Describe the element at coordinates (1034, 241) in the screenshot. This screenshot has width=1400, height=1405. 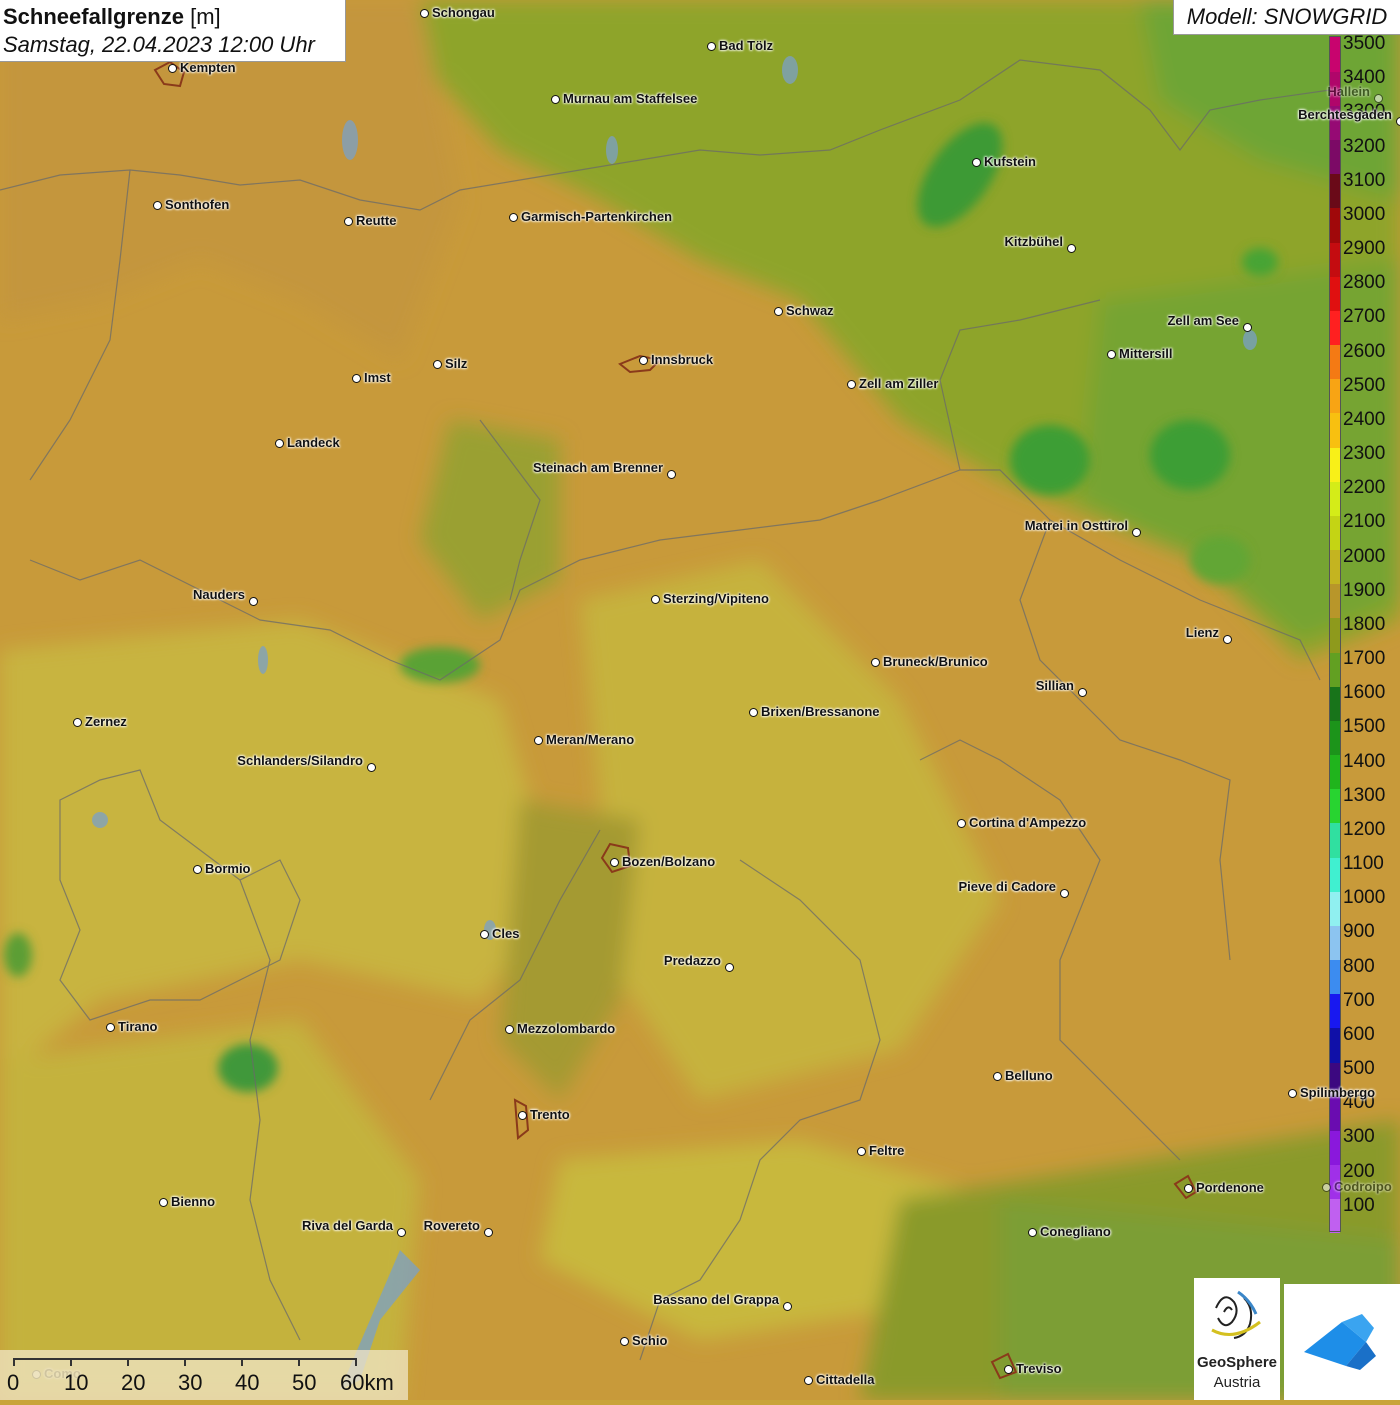
I see `place-label: Kitzbühel` at that location.